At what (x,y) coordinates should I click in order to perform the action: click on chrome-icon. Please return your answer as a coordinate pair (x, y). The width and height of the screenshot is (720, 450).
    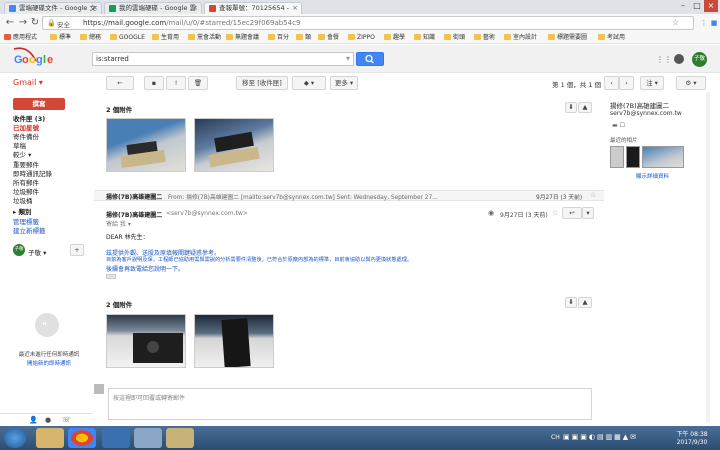
    Looking at the image, I should click on (82, 438).